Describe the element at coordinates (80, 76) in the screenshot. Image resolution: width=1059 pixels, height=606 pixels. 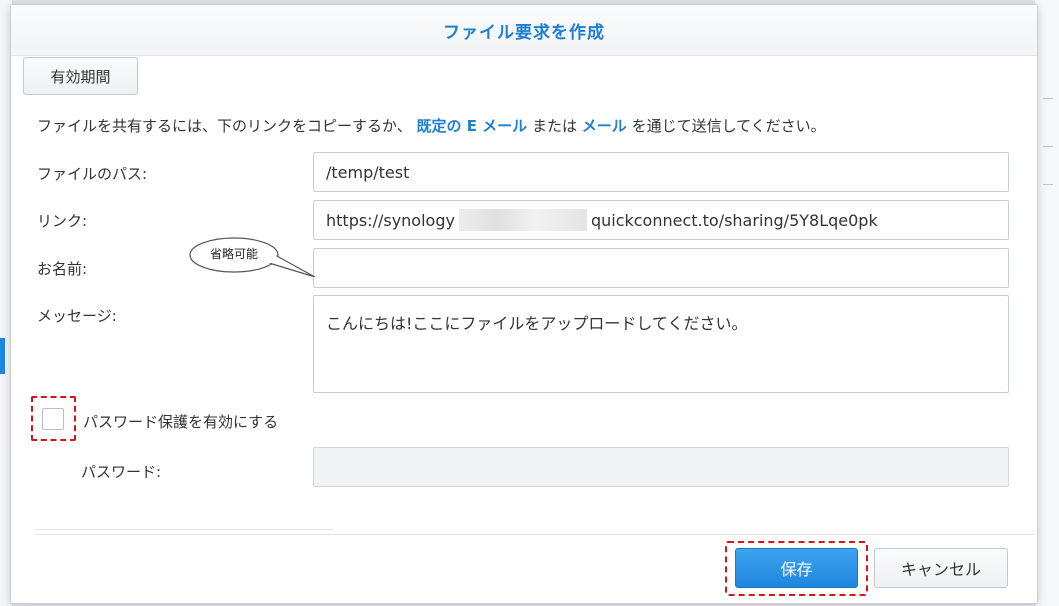
I see `tab-validity-period: 有効期間` at that location.